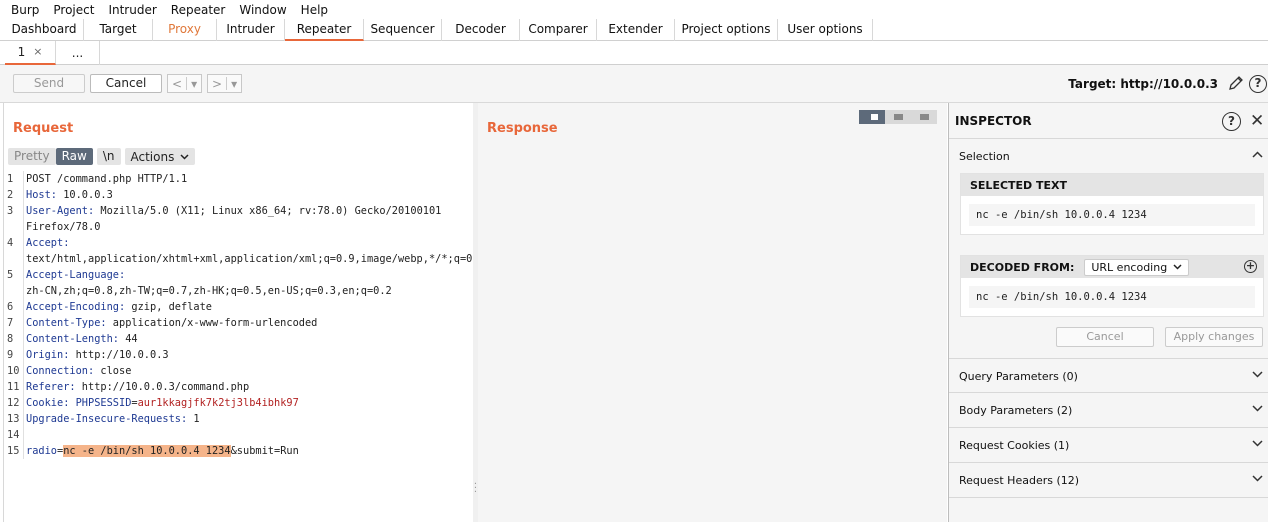 This screenshot has height=522, width=1268. What do you see at coordinates (1108, 375) in the screenshot?
I see `query-parameters-section: Query Parameters (0)` at bounding box center [1108, 375].